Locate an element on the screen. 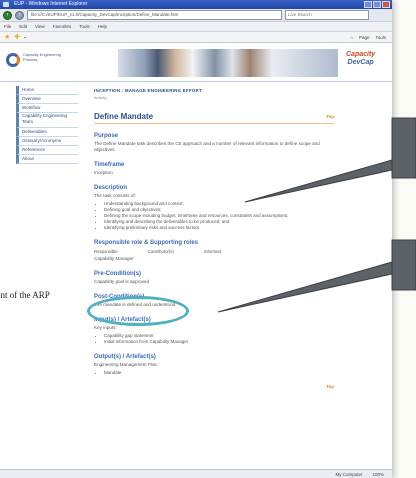 This screenshot has height=478, width=416. timeframe-heading: Timeframe is located at coordinates (109, 165).